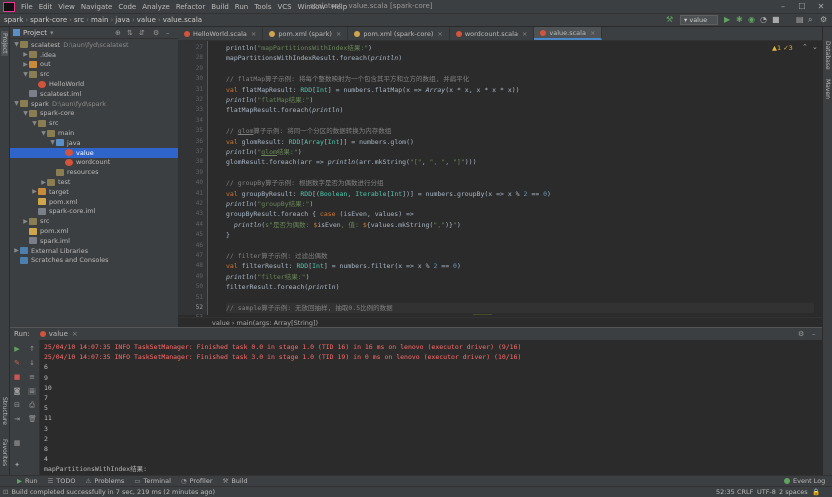 The image size is (832, 497). I want to click on menu-item-edit: Edit, so click(46, 7).